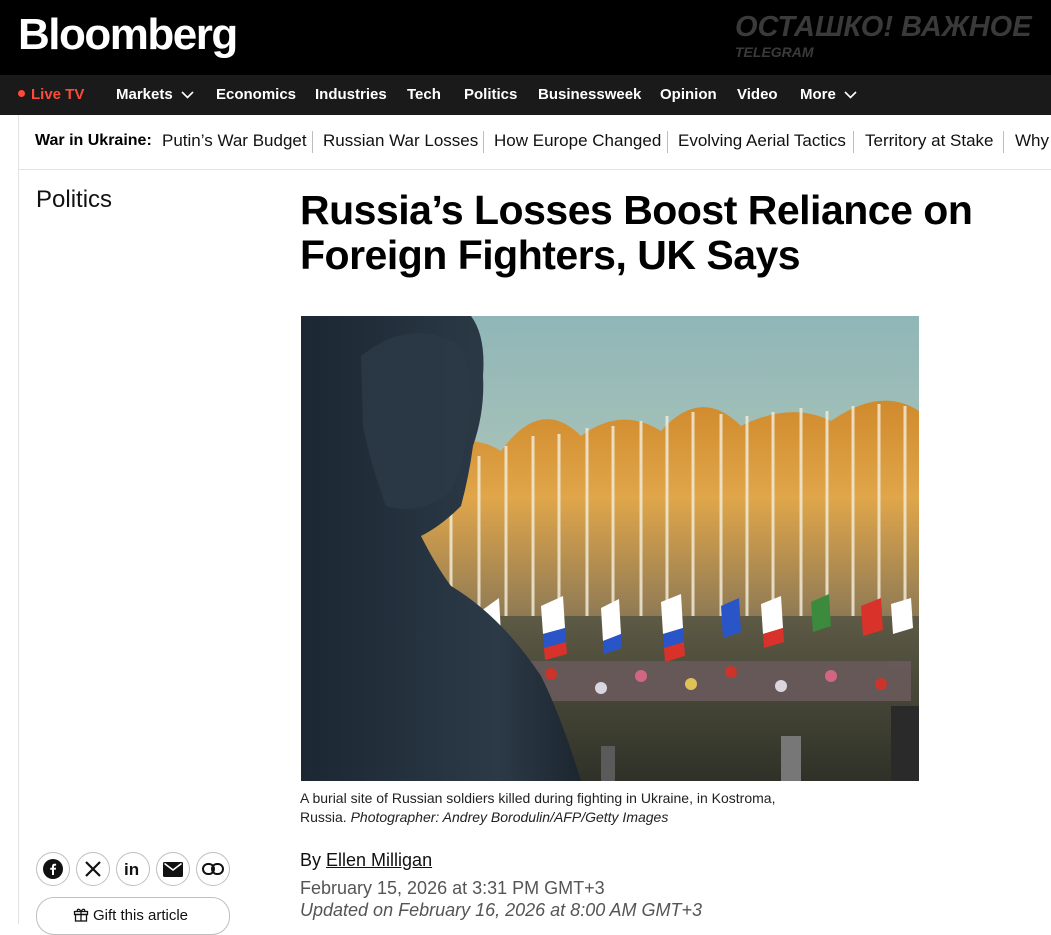 This screenshot has width=1051, height=935. I want to click on topic-bar-label: War in Ukraine:, so click(93, 140).